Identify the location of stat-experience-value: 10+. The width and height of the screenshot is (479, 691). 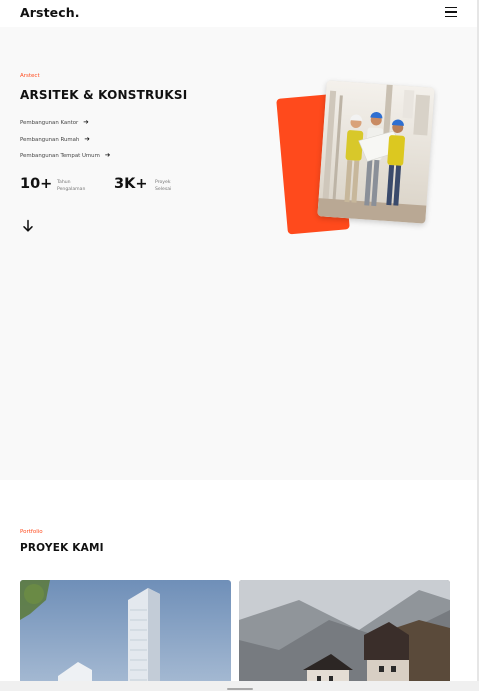
(36, 184).